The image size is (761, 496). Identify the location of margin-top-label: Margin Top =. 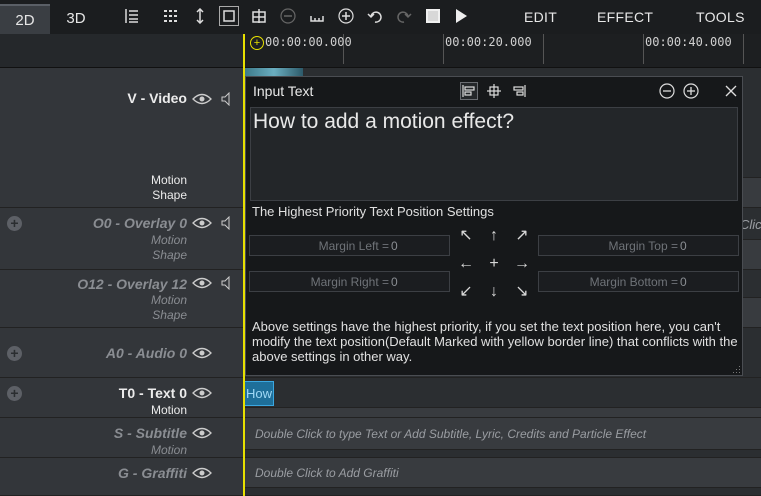
(643, 246).